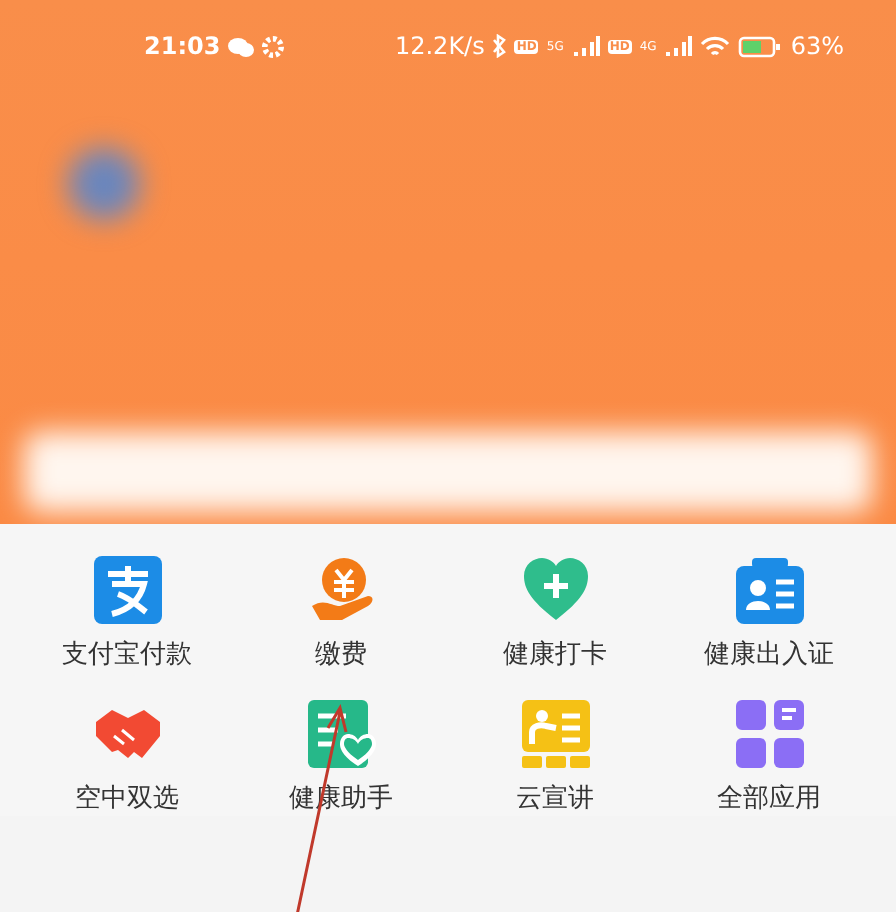  Describe the element at coordinates (127, 654) in the screenshot. I see `app-label: 支付宝付款` at that location.